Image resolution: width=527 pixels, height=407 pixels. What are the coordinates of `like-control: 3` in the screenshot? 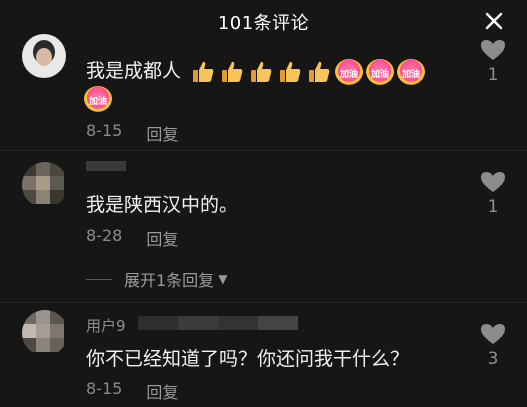 It's located at (493, 345).